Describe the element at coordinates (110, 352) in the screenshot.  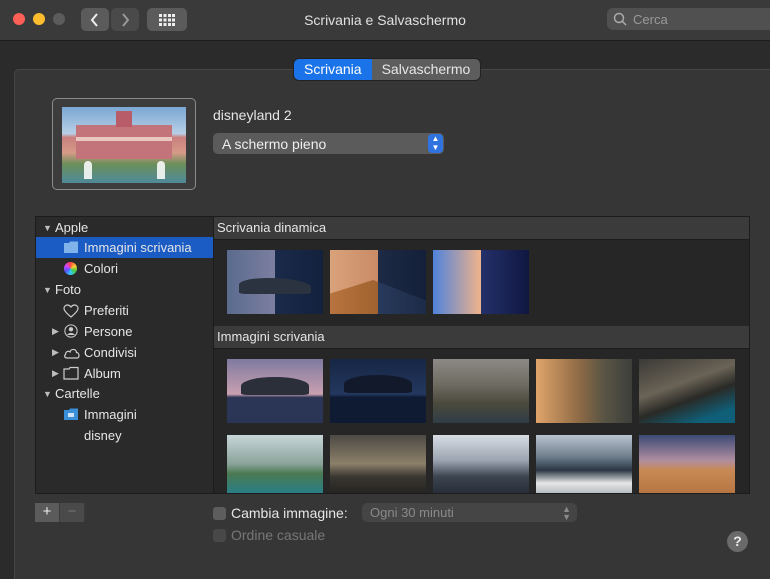
I see `sidebar-item-label: Condivisi` at that location.